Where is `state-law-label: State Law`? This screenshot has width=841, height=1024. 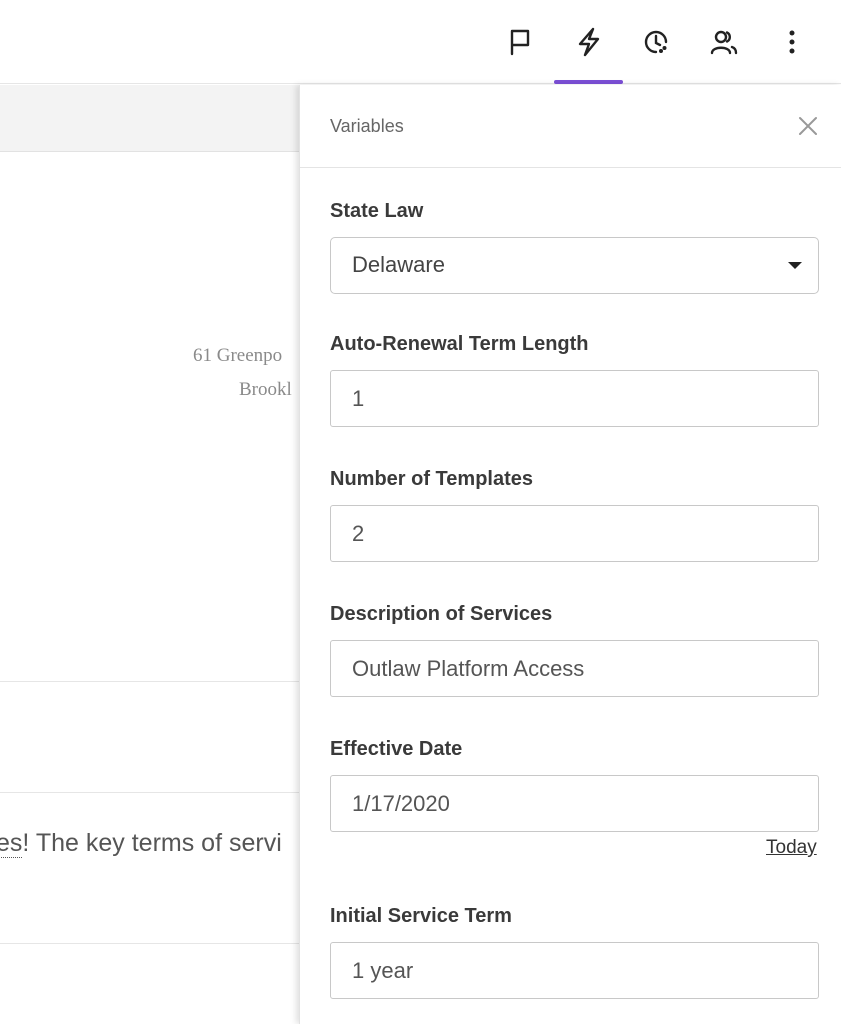
state-law-label: State Law is located at coordinates (377, 211).